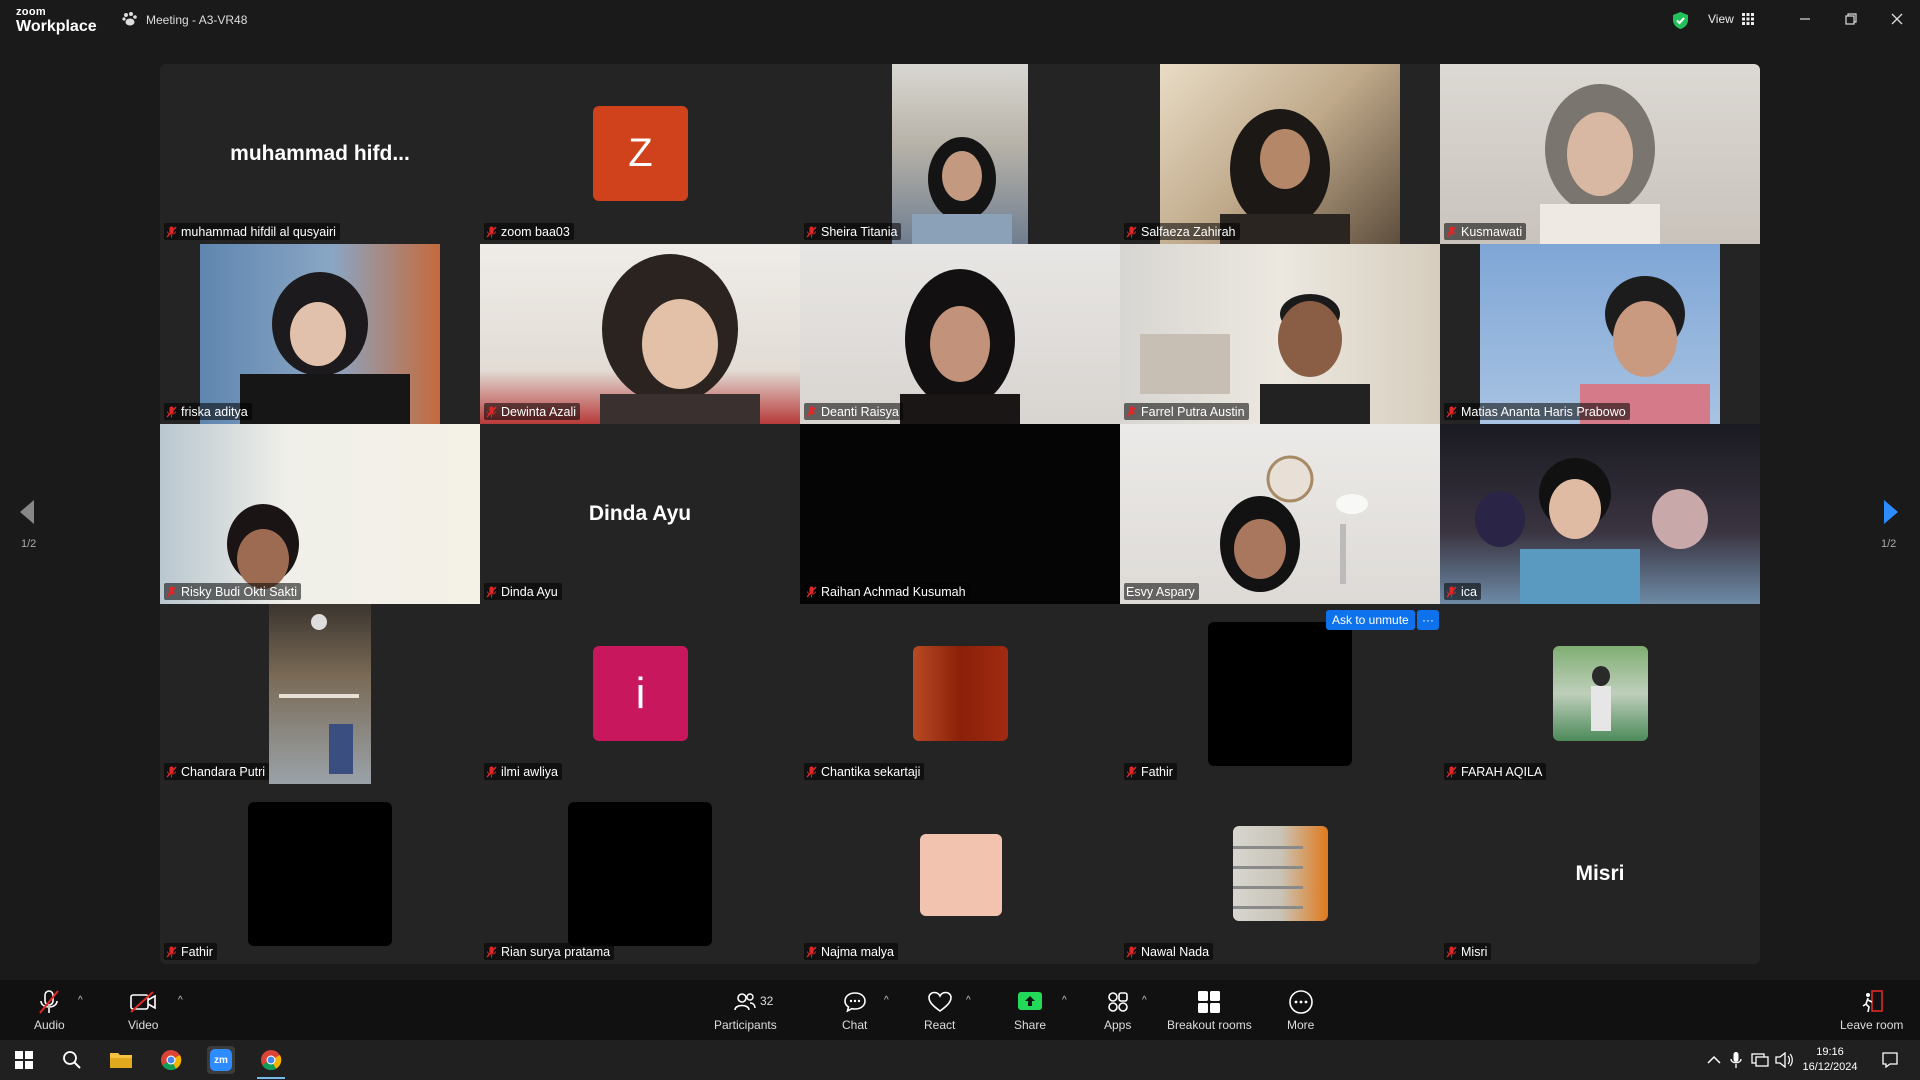 The height and width of the screenshot is (1080, 1920). What do you see at coordinates (223, 771) in the screenshot?
I see `participant-name: Chandara Putri` at bounding box center [223, 771].